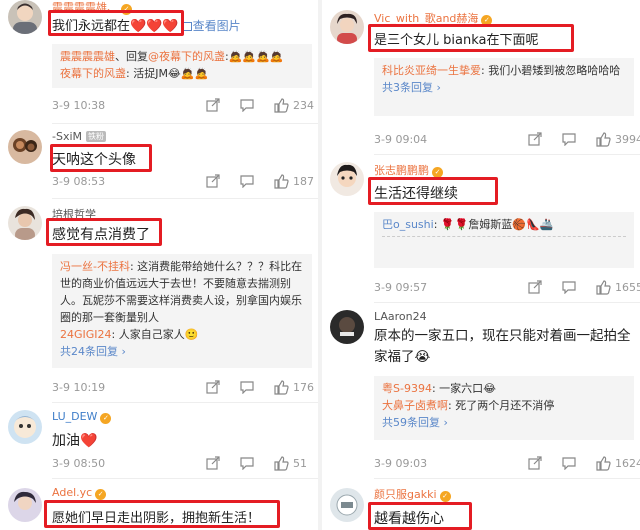 The image size is (640, 530). I want to click on comment-item: LU_DEW ✓ 加油❤️ 3-9 08:50 51, so click(159, 442).